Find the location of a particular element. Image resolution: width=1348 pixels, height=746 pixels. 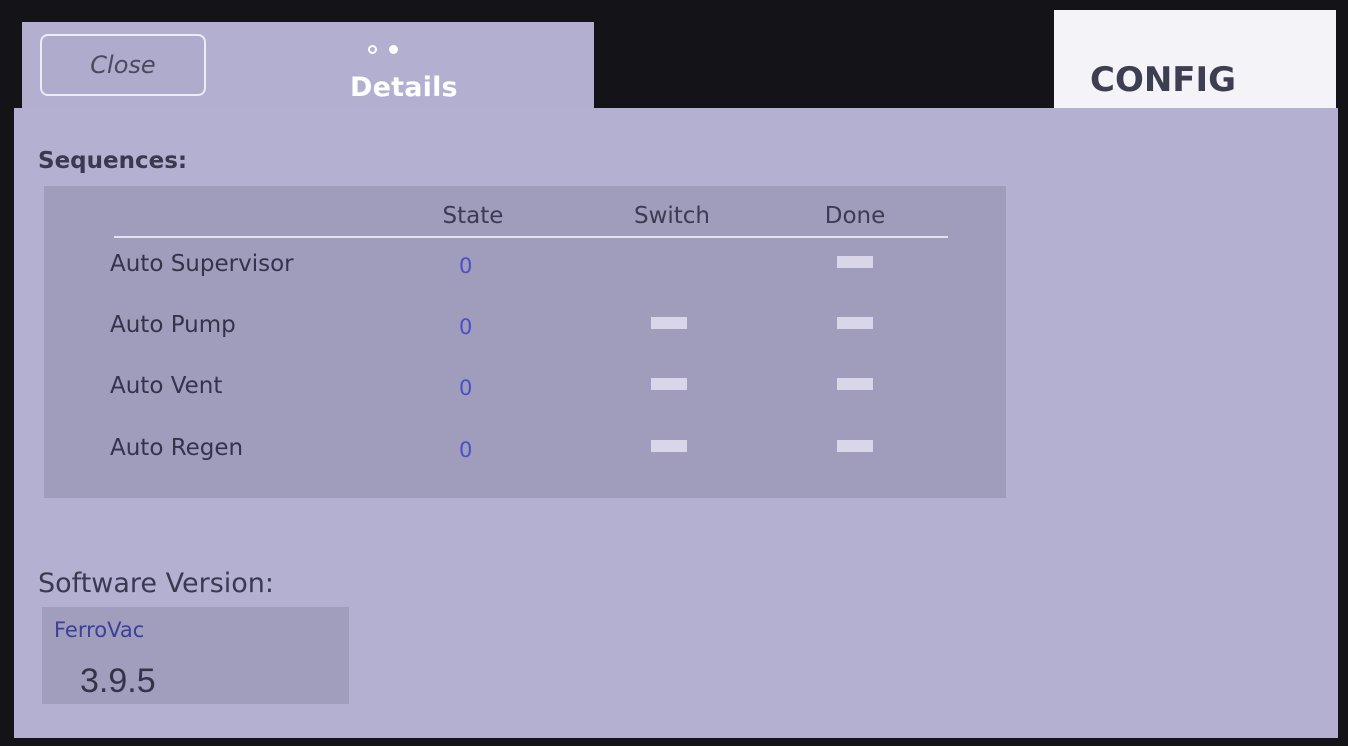

switch-indicator-auto-pump is located at coordinates (669, 323).